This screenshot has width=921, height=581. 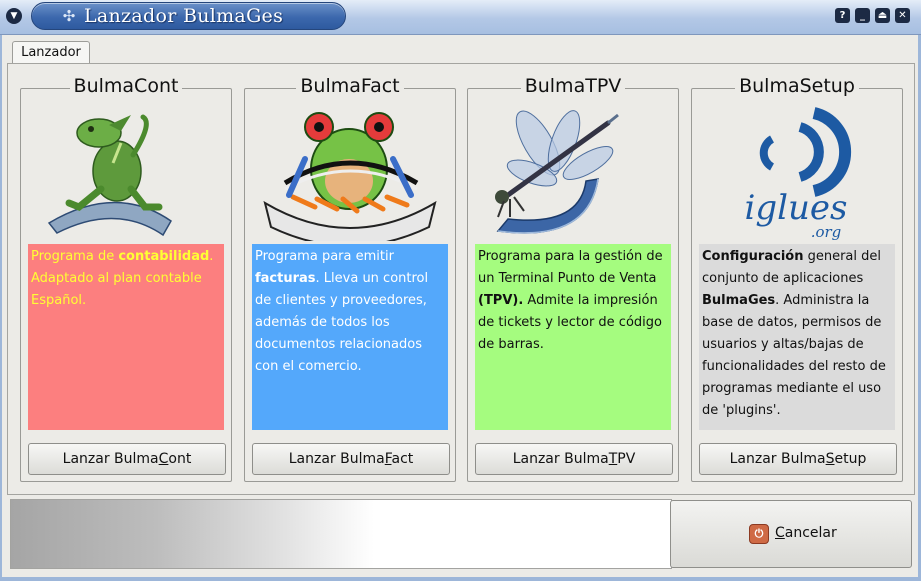 What do you see at coordinates (184, 16) in the screenshot?
I see `window-title: Lanzador BulmaGes` at bounding box center [184, 16].